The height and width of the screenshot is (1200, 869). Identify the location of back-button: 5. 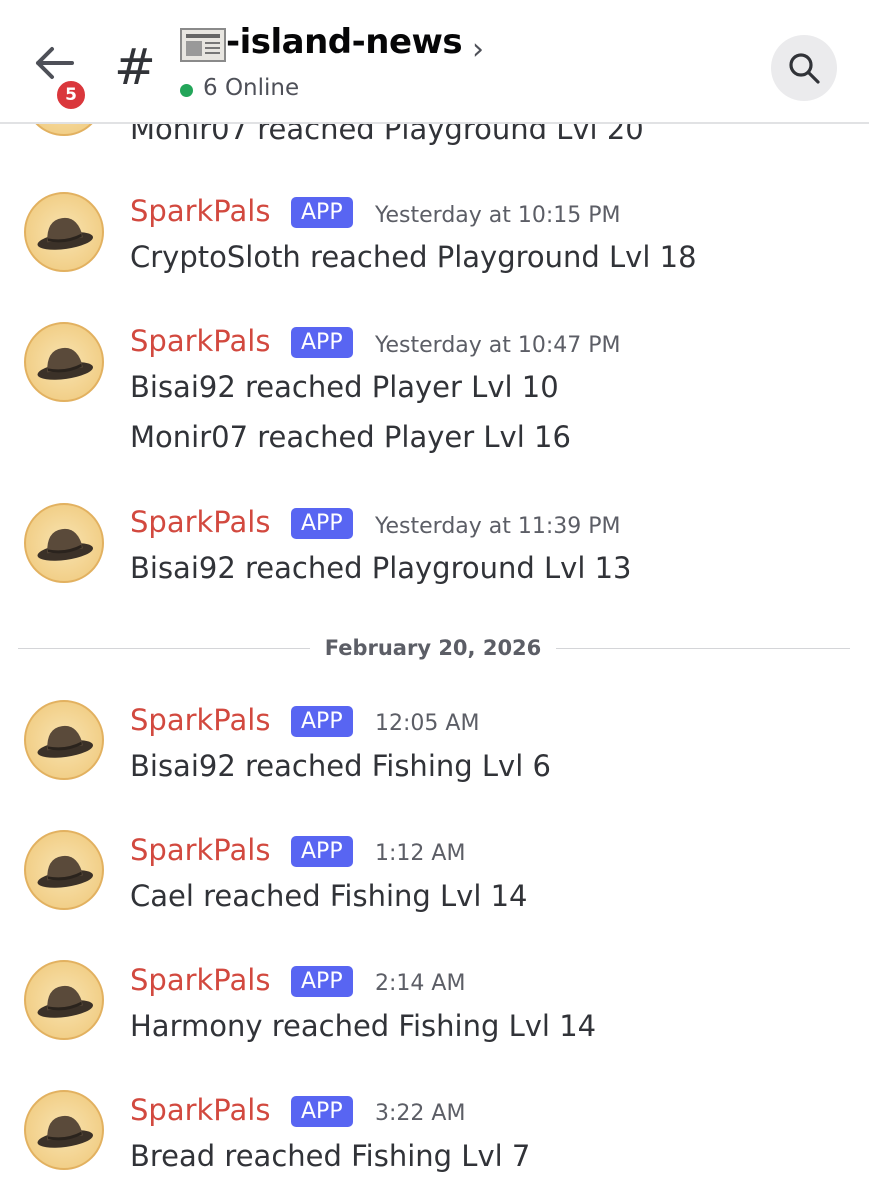
(61, 79).